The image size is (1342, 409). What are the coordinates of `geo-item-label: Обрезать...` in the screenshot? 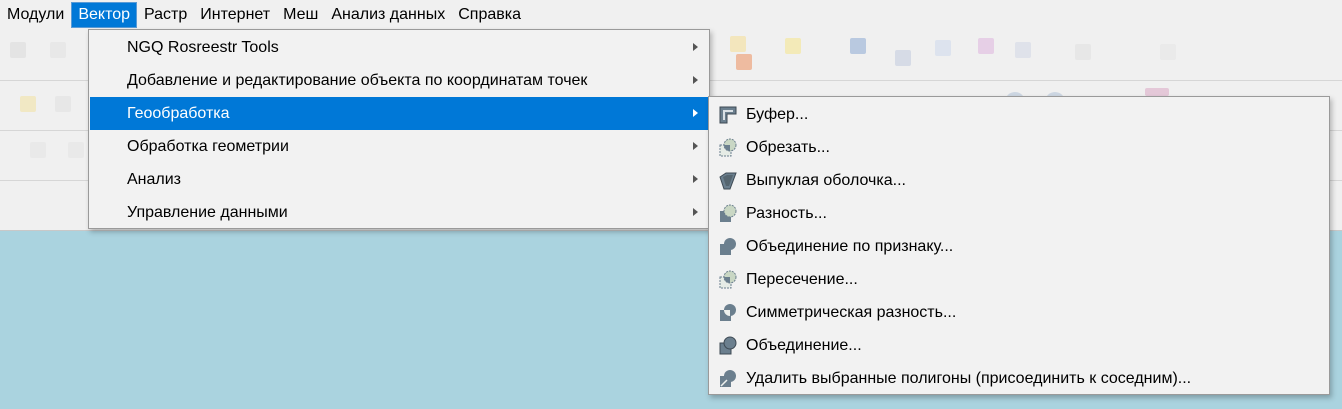 It's located at (788, 147).